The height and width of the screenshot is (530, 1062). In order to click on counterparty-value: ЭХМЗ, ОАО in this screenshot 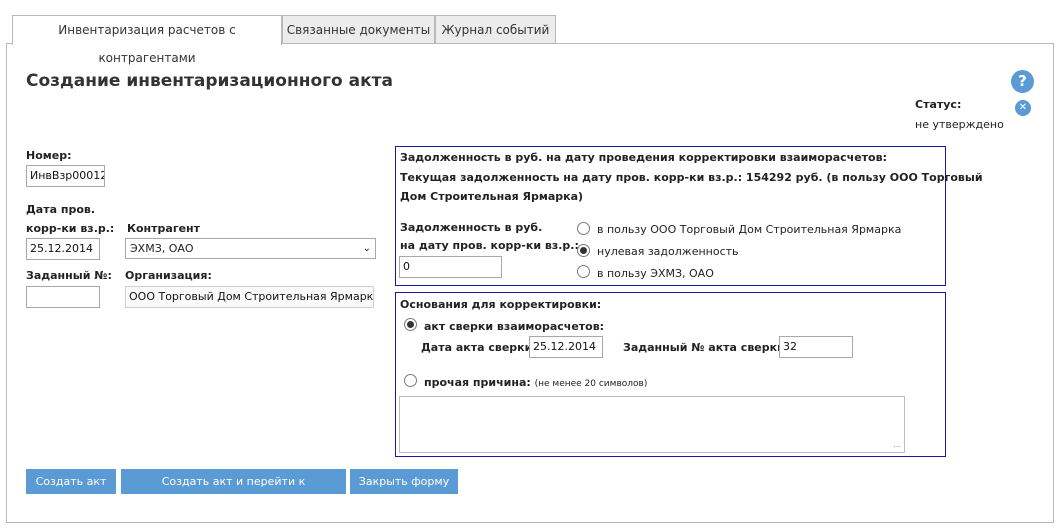, I will do `click(162, 248)`.